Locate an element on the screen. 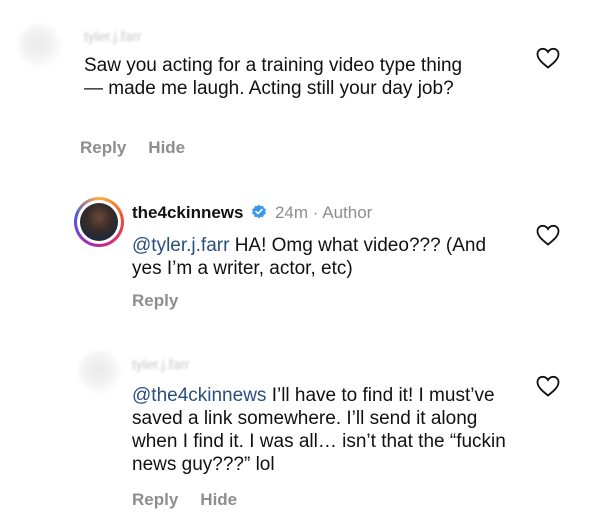 This screenshot has height=524, width=589. verified-badge-icon is located at coordinates (259, 211).